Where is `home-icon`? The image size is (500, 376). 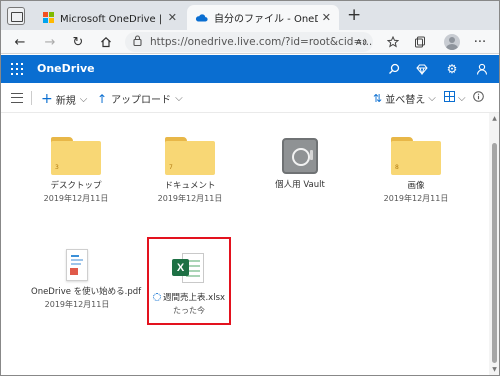
home-icon is located at coordinates (106, 42).